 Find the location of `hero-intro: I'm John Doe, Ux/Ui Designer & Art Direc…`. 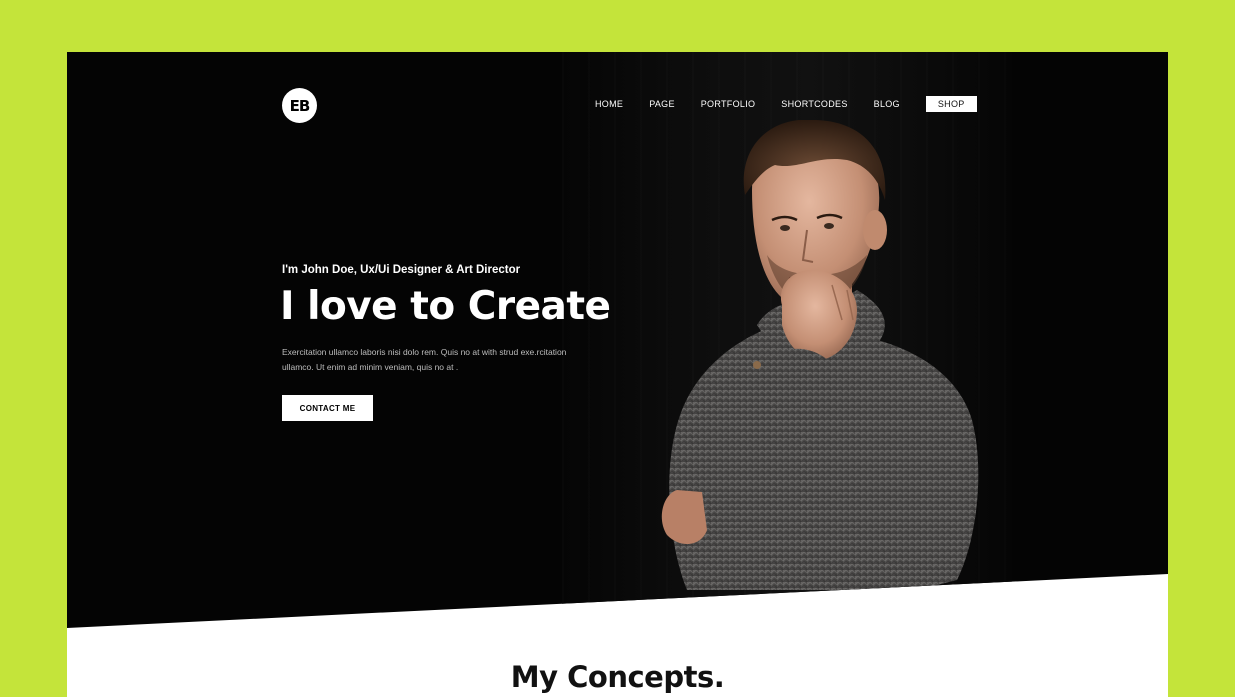

hero-intro: I'm John Doe, Ux/Ui Designer & Art Direc… is located at coordinates (401, 270).